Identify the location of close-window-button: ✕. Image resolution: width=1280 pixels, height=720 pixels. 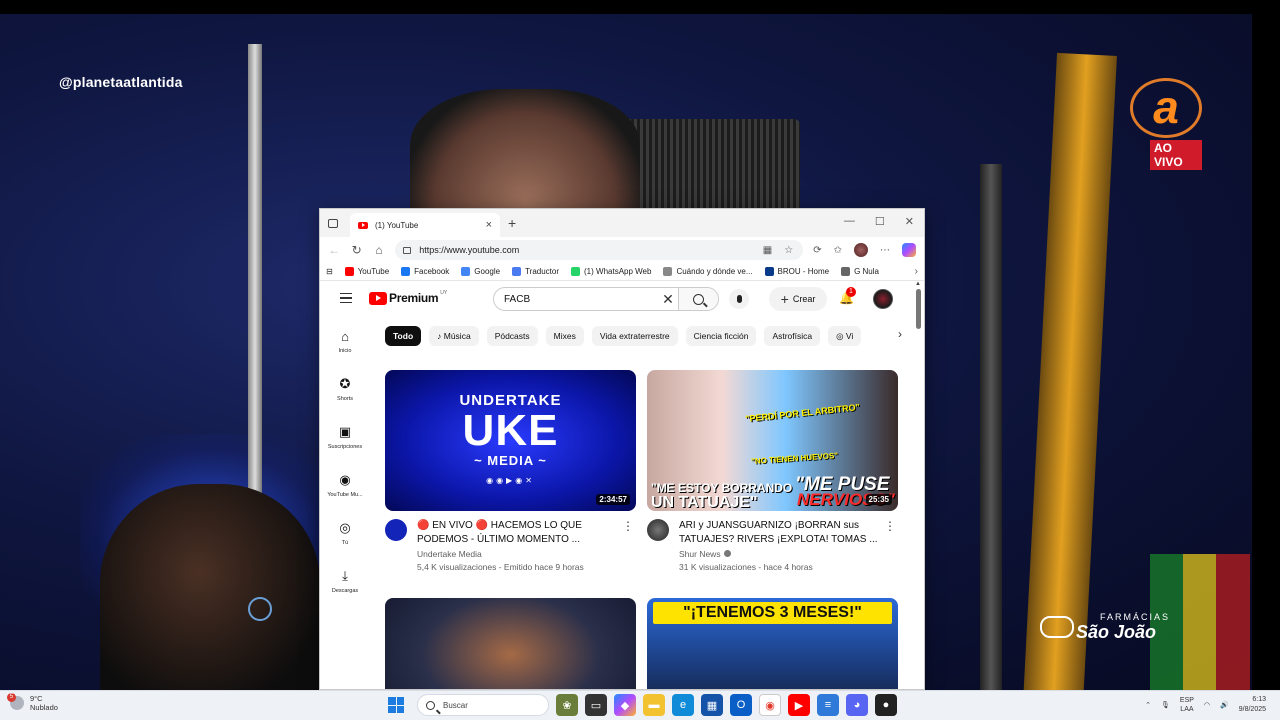
(909, 221).